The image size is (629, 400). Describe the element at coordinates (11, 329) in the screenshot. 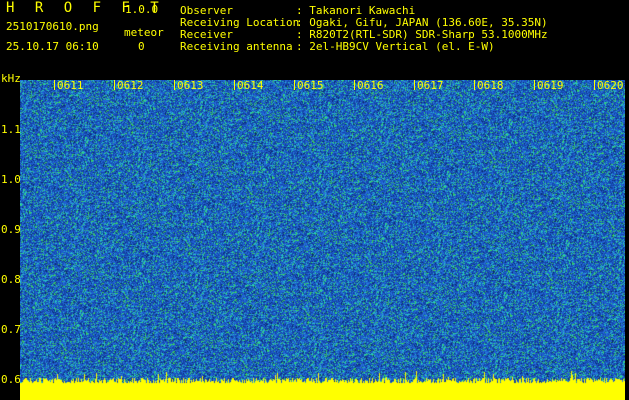

I see `y-label: 0.7` at that location.